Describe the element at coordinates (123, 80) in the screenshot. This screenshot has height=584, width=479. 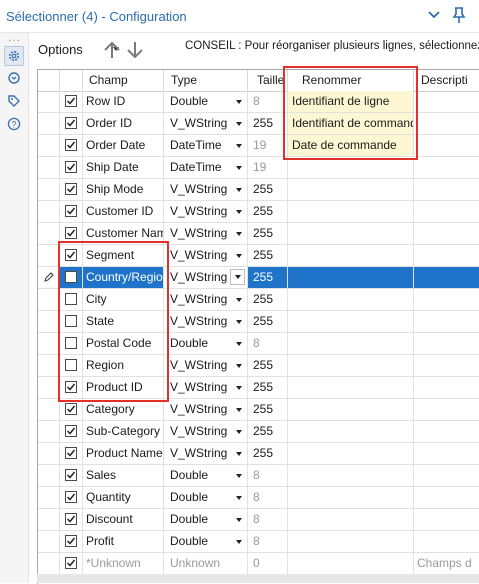
I see `header-champ: Champ` at that location.